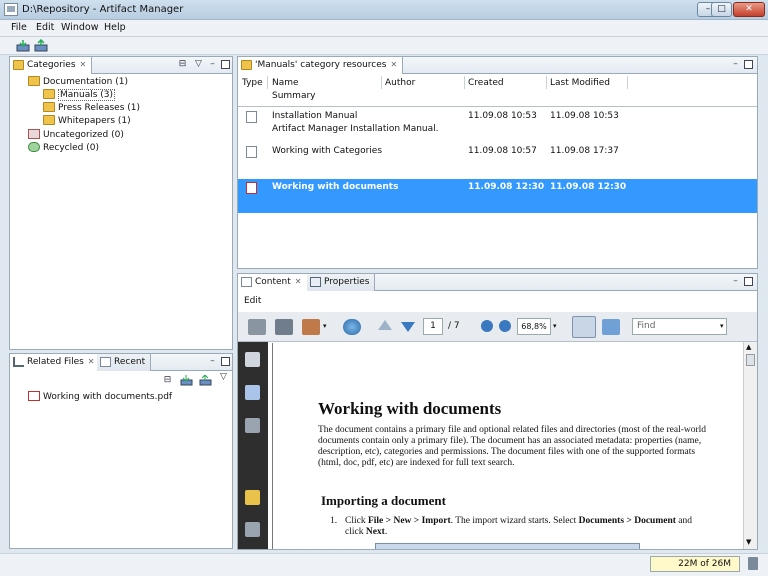 This screenshot has width=768, height=576. I want to click on menu-edit: Edit, so click(45, 27).